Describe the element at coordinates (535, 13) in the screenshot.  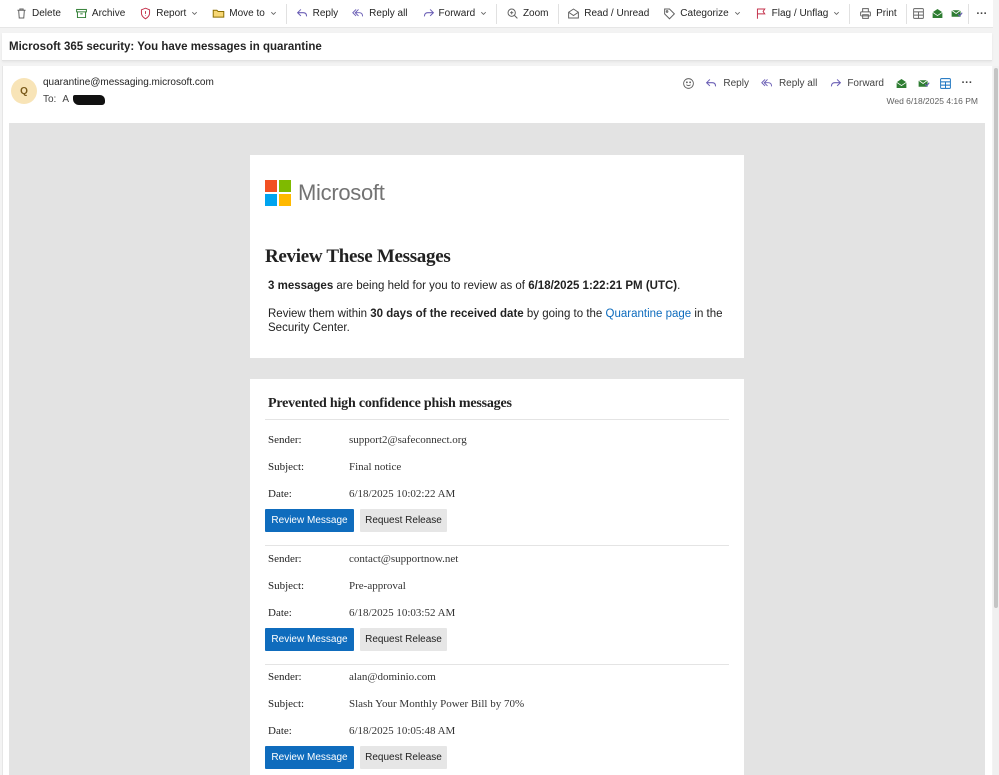
I see `zoom-label: Zoom` at that location.